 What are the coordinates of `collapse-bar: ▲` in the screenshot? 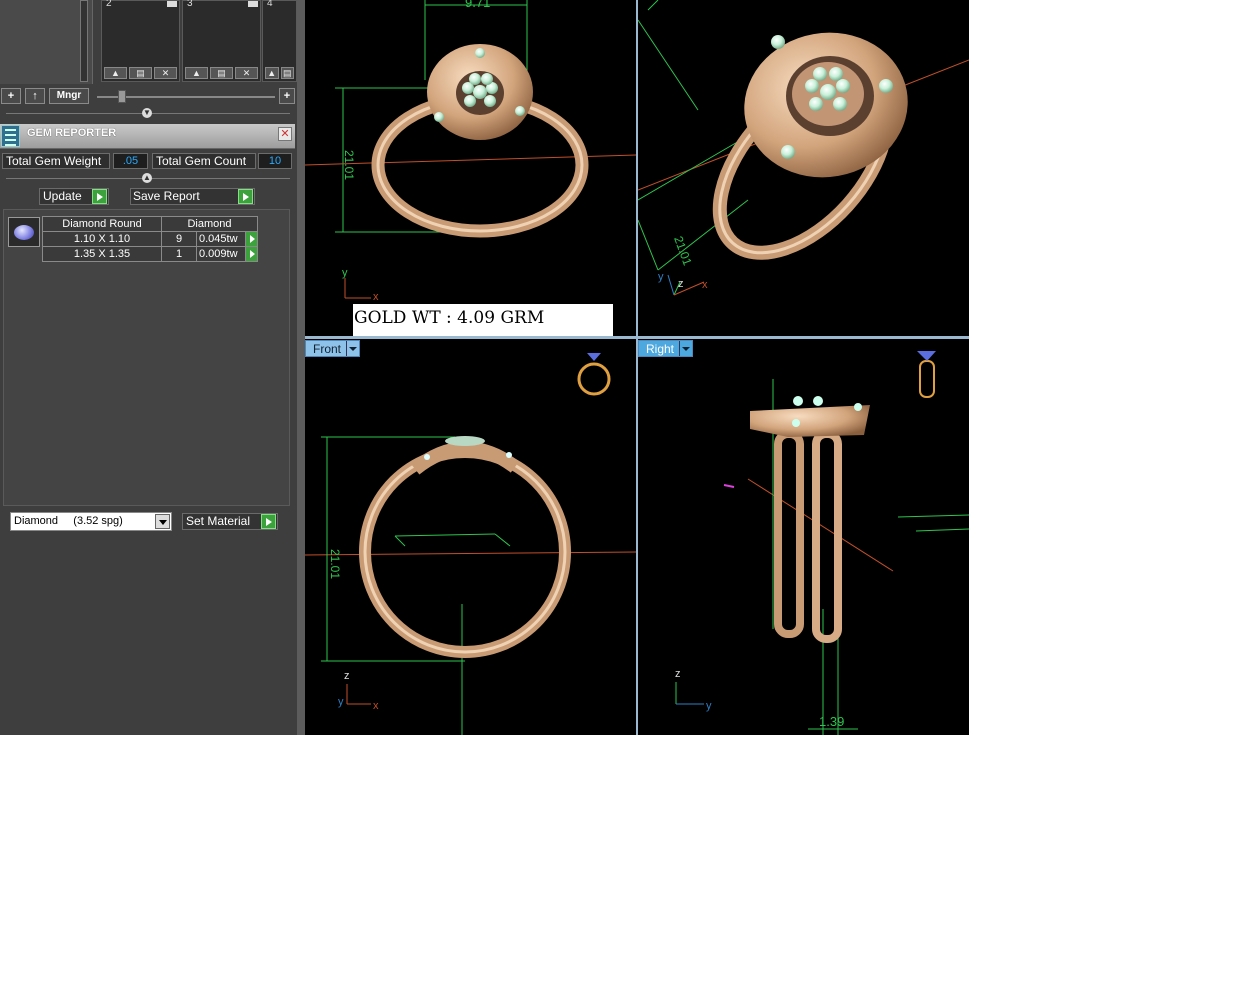 It's located at (148, 178).